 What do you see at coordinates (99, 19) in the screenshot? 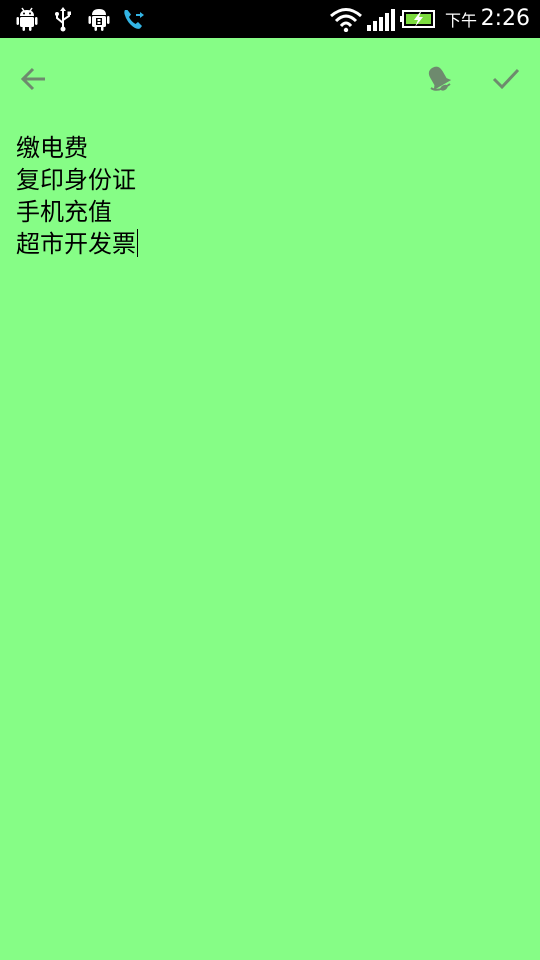
I see `debug-icon` at bounding box center [99, 19].